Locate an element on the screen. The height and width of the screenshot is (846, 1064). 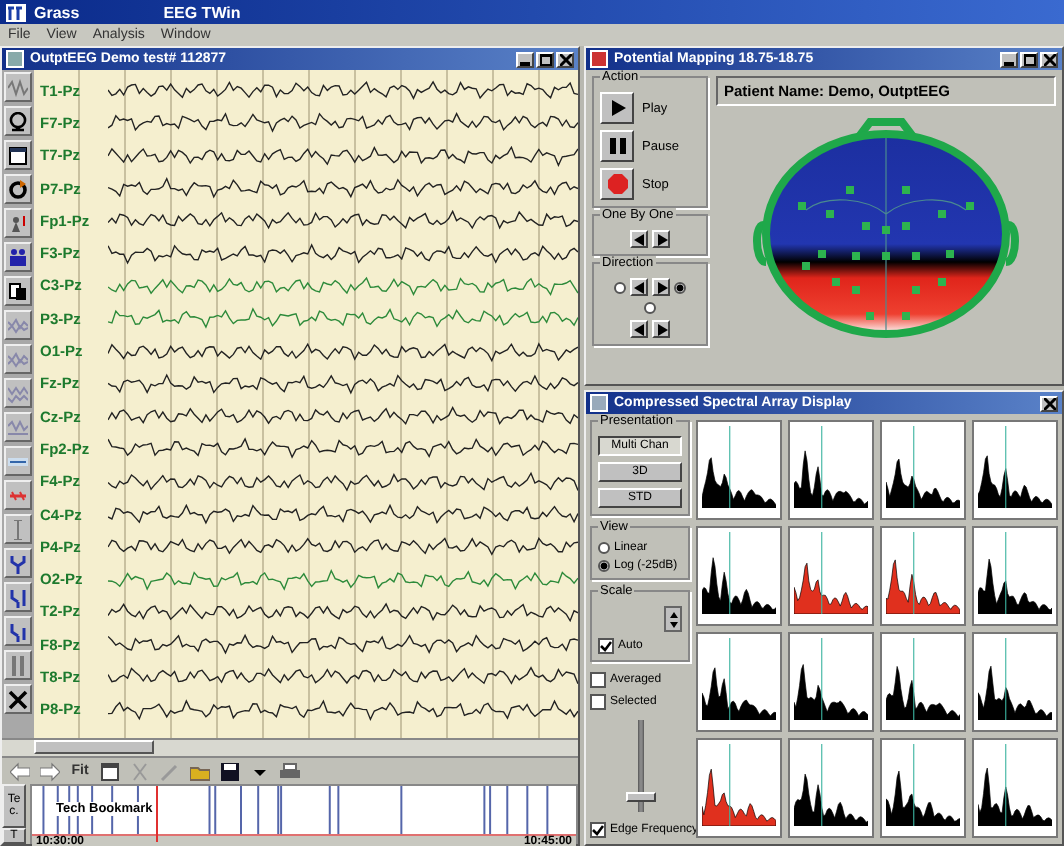
pause-icon is located at coordinates (617, 146).